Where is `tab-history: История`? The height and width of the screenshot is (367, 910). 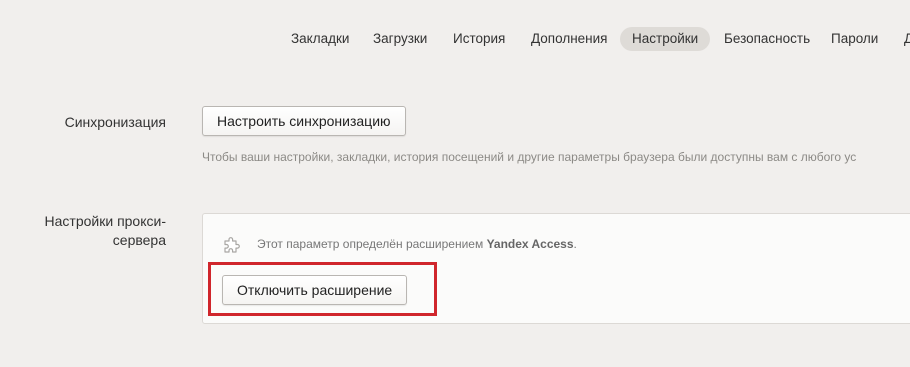
tab-history: История is located at coordinates (479, 39).